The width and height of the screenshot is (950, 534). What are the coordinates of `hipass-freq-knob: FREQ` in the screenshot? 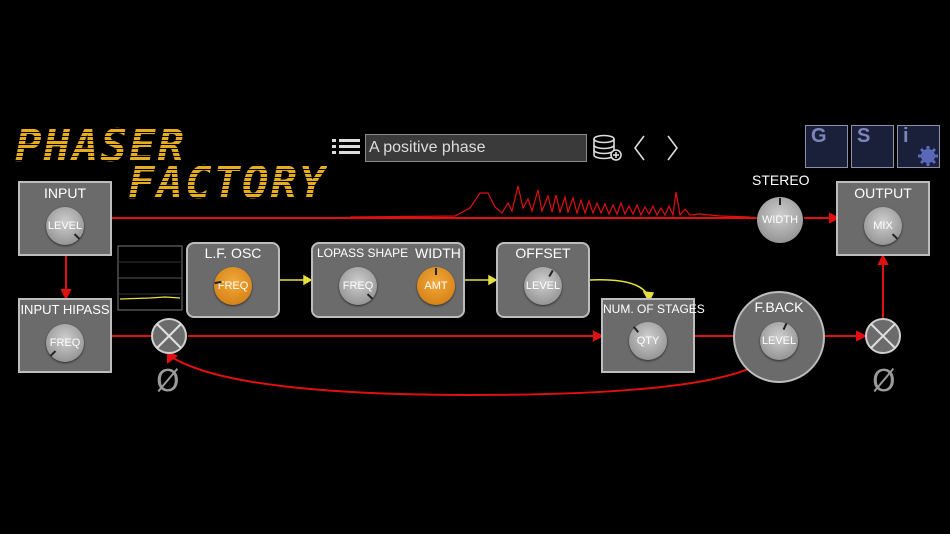 It's located at (65, 343).